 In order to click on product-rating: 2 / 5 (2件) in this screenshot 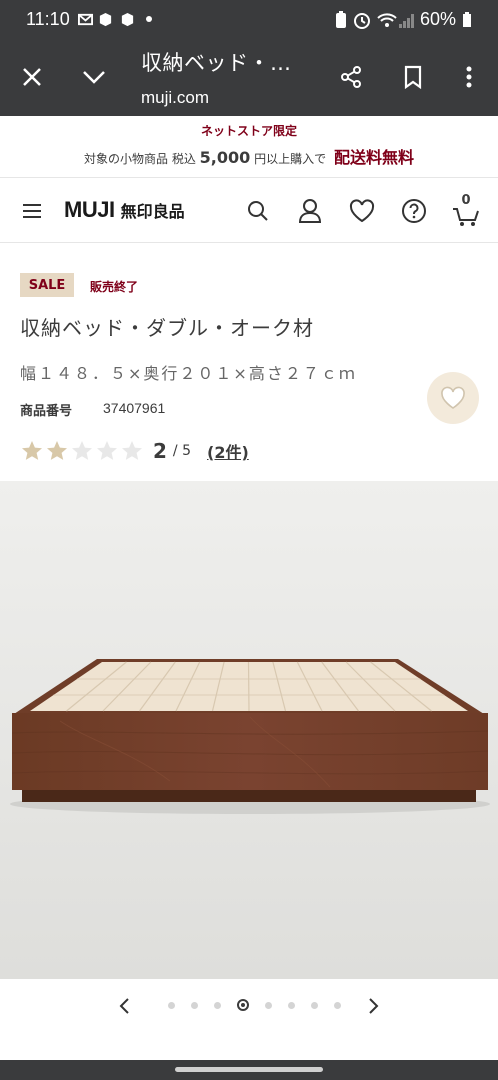, I will do `click(134, 451)`.